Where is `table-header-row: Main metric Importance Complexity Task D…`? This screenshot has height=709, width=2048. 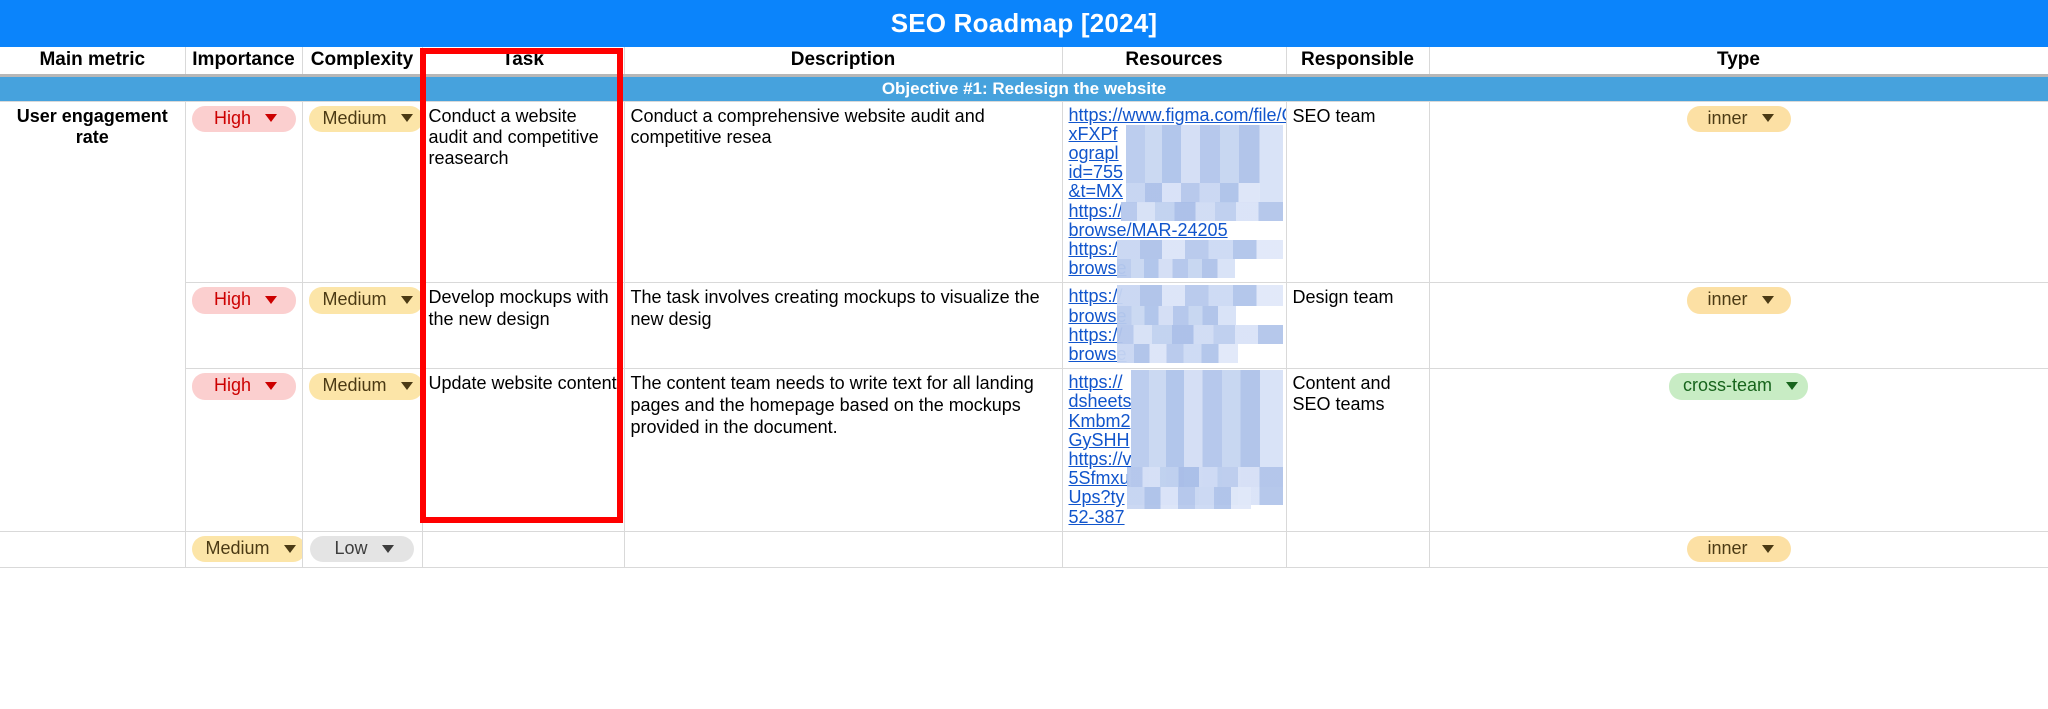 table-header-row: Main metric Importance Complexity Task D… is located at coordinates (1024, 62).